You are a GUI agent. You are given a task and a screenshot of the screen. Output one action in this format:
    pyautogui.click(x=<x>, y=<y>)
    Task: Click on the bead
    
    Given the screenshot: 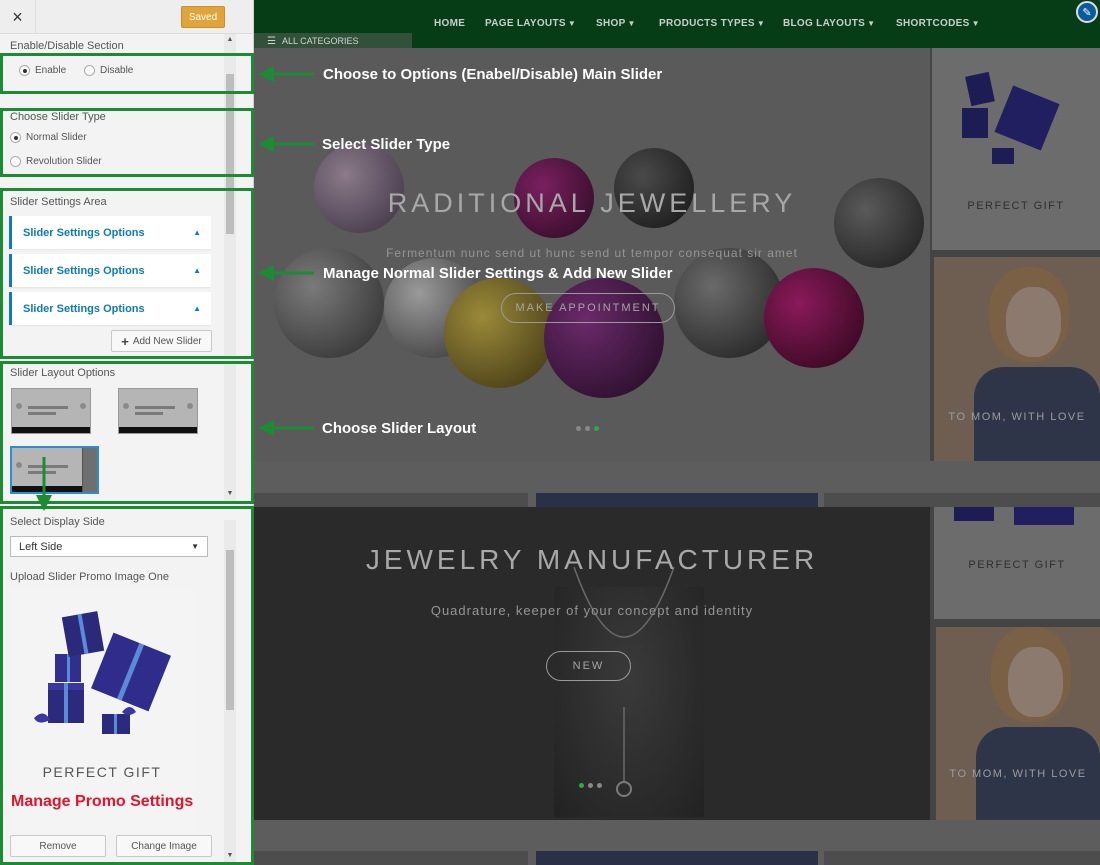 What is the action you would take?
    pyautogui.click(x=814, y=318)
    